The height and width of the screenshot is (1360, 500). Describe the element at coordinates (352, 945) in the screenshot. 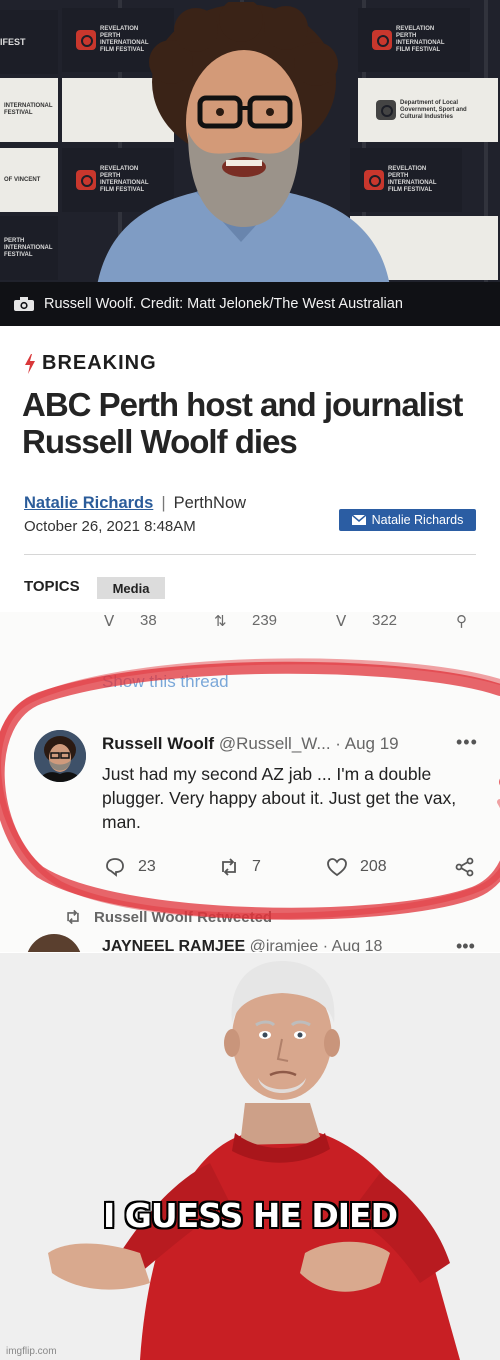

I see `next-time: · Aug 18` at that location.